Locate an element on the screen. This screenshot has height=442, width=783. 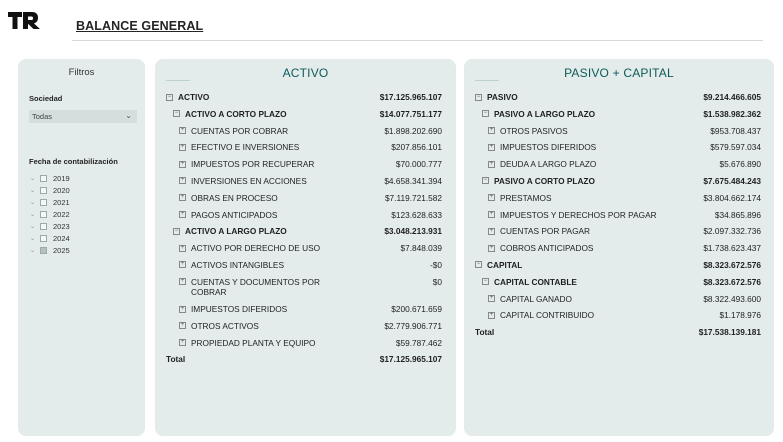
year-label: 2024 is located at coordinates (61, 238).